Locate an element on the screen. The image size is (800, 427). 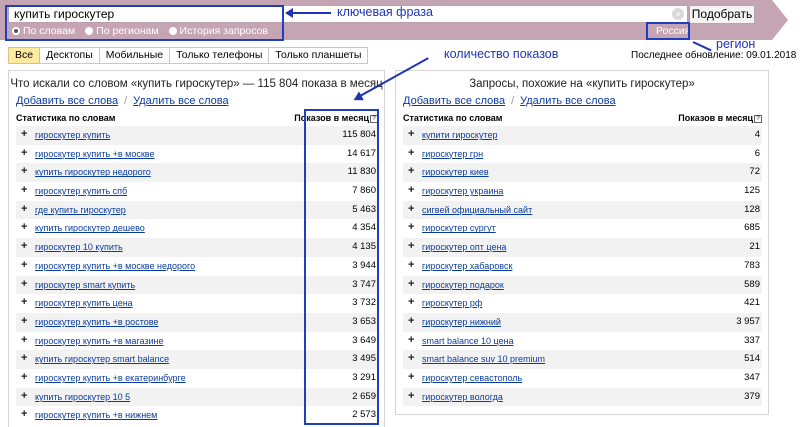
tab-tablets-only: Только планшеты is located at coordinates (319, 55).